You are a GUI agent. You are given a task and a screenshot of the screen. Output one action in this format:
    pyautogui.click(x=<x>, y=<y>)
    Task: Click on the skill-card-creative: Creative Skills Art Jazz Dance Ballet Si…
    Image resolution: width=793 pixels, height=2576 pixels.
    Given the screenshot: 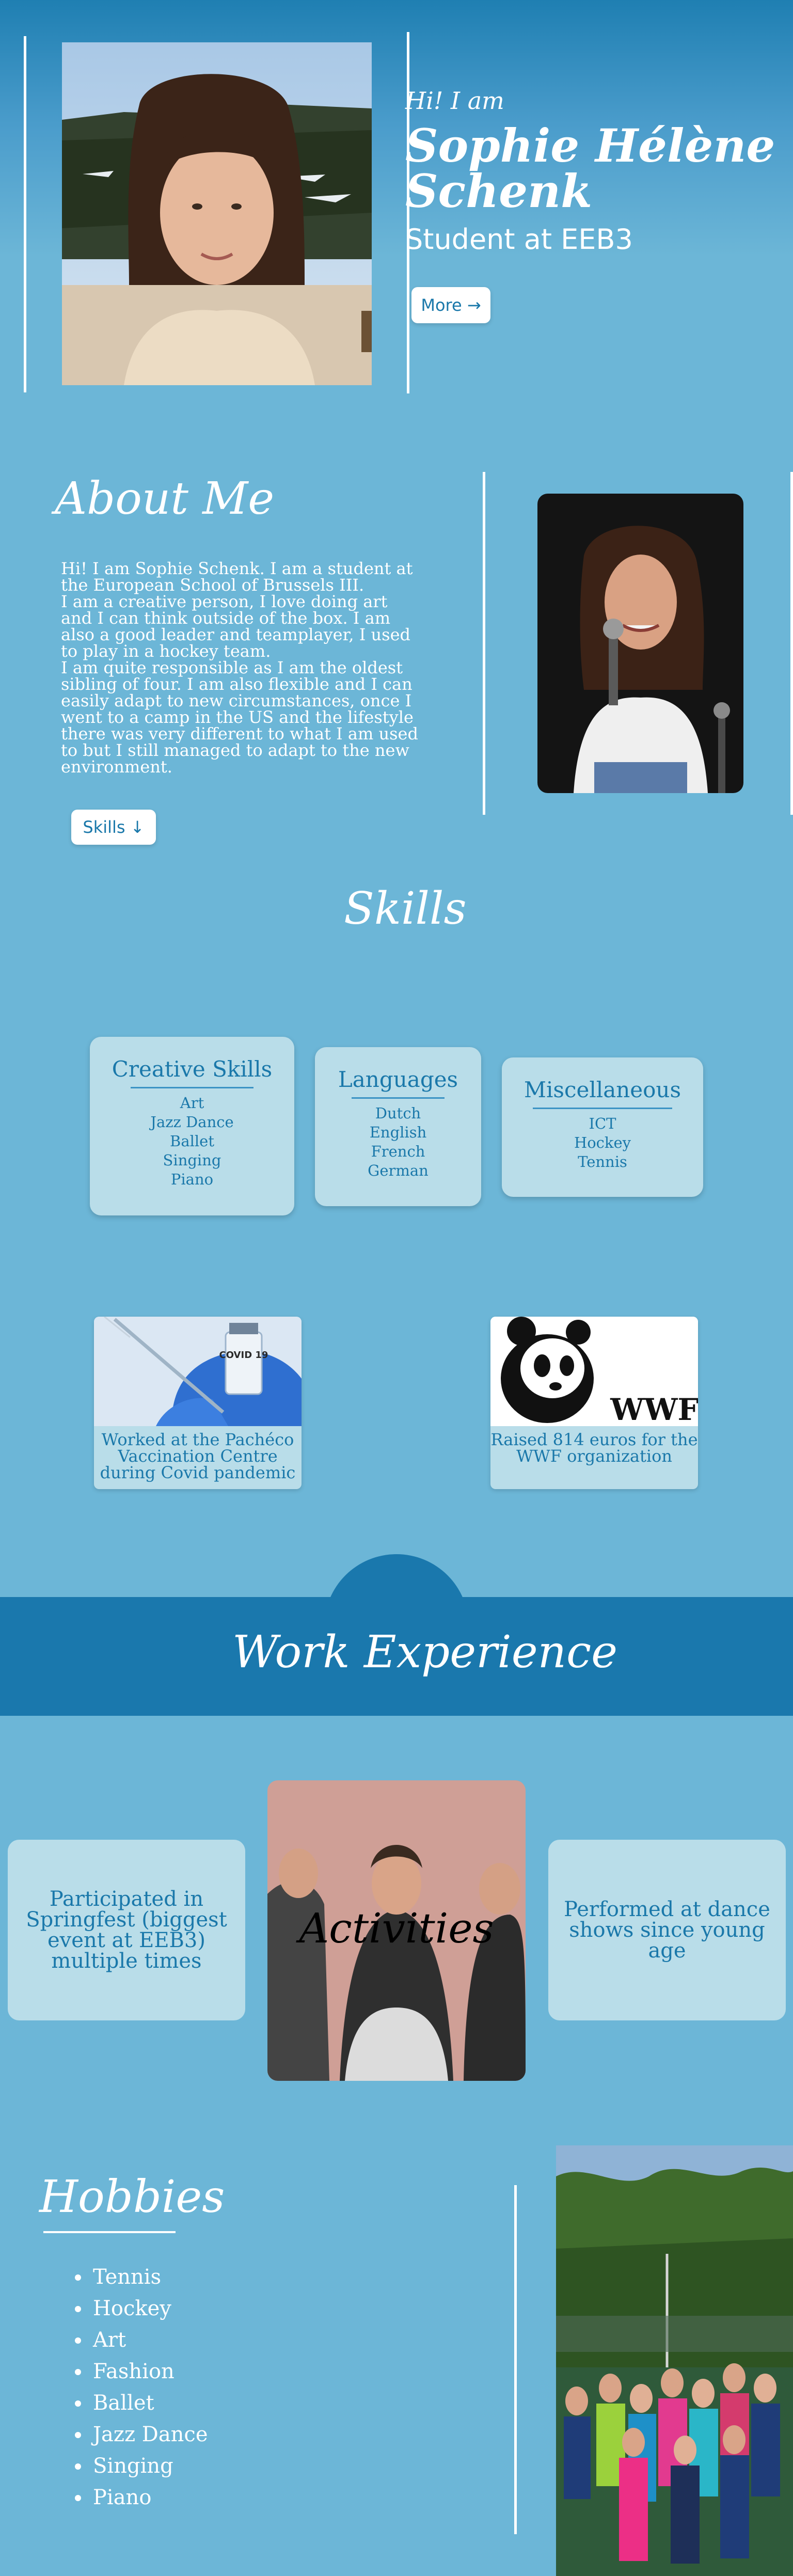 What is the action you would take?
    pyautogui.click(x=192, y=1126)
    